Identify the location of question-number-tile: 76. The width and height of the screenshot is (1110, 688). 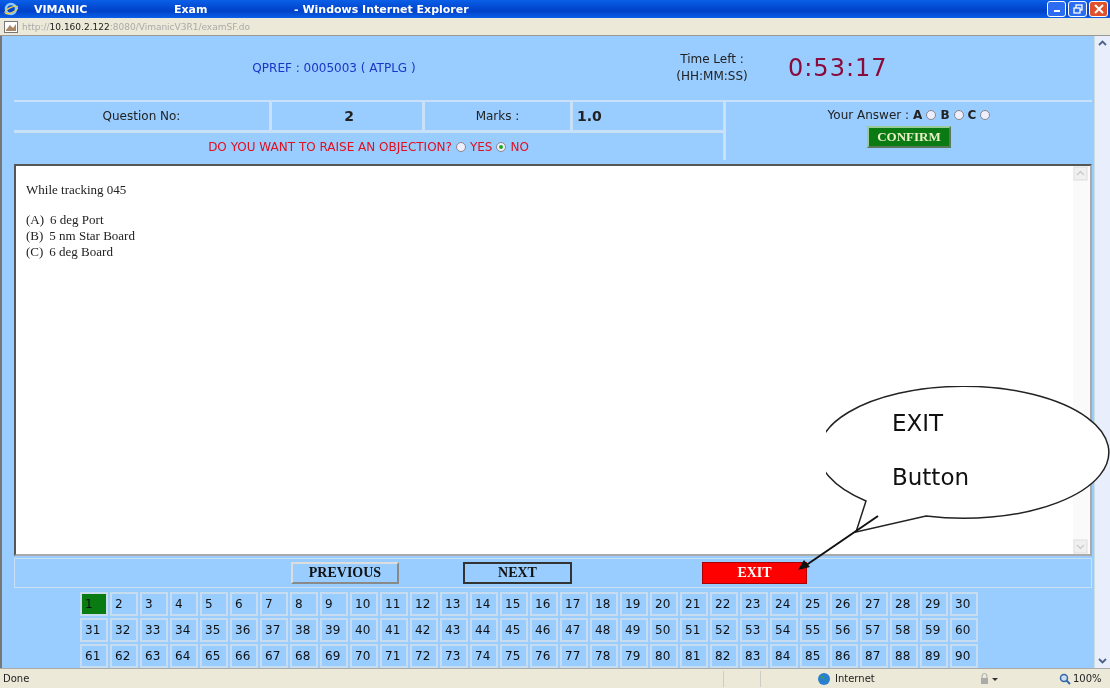
(544, 656).